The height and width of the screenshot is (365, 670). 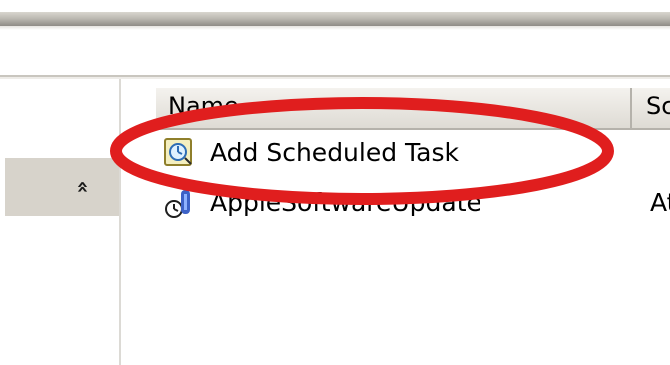 I want to click on list-item-label: Add Scheduled Task, so click(x=334, y=152).